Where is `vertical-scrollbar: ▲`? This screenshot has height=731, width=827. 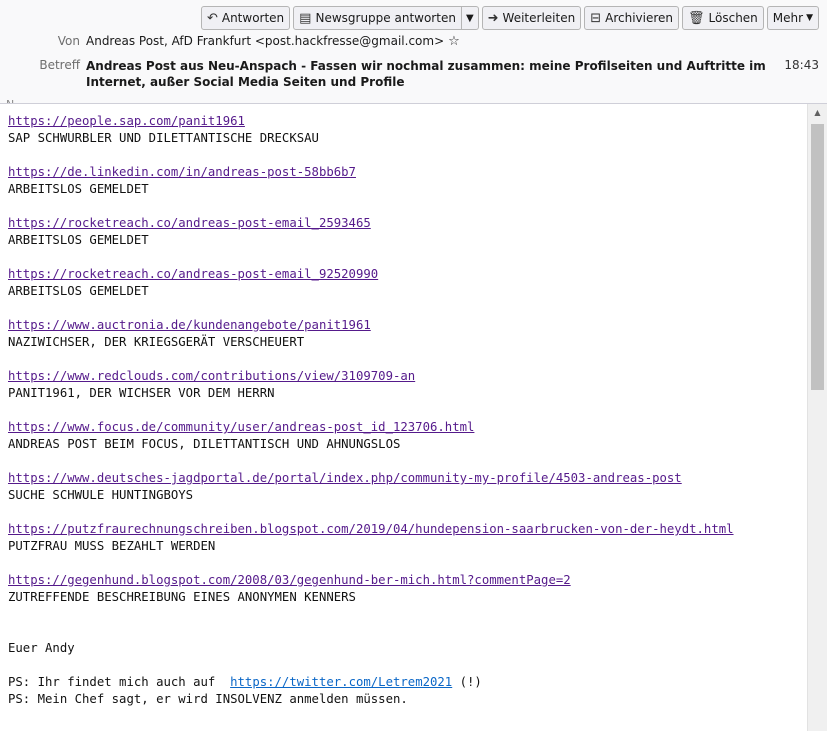 vertical-scrollbar: ▲ is located at coordinates (817, 417).